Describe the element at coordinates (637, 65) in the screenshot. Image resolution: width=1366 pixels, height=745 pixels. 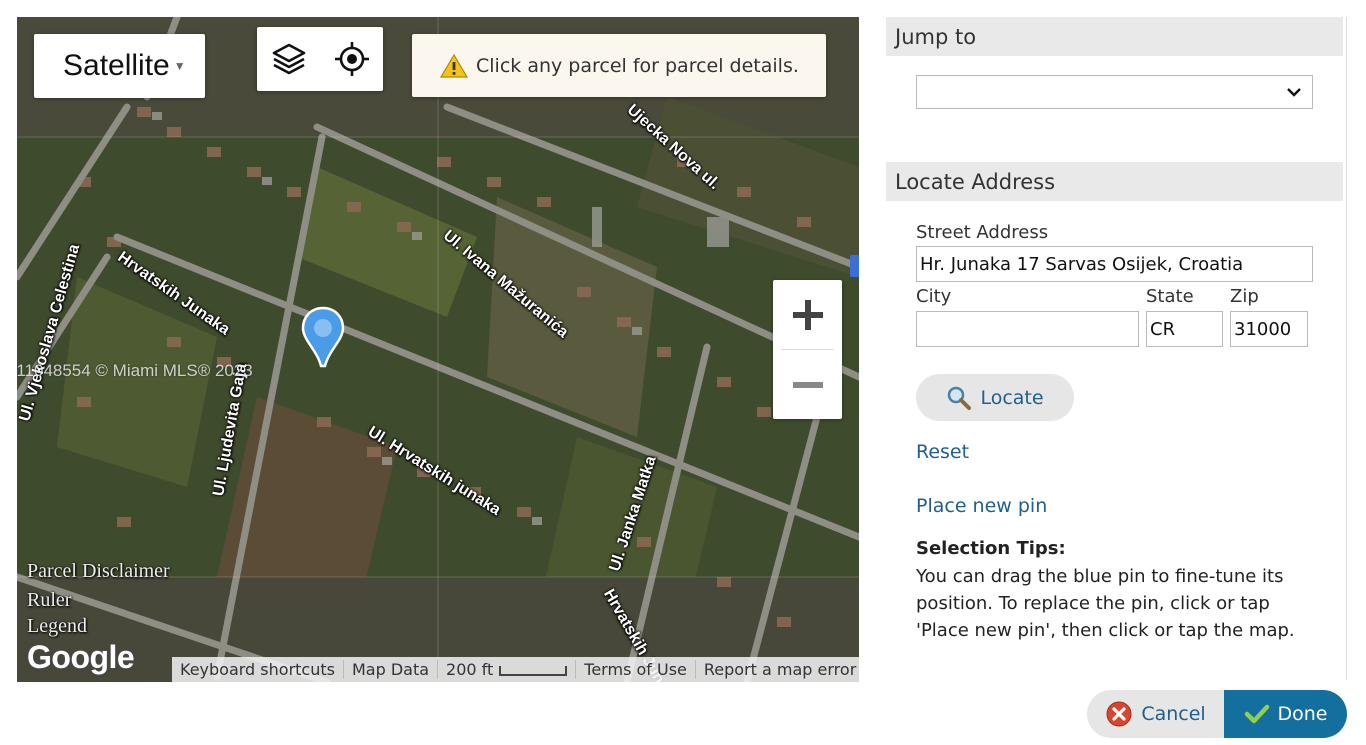
I see `hint-text: Click any parcel for parcel details.` at that location.